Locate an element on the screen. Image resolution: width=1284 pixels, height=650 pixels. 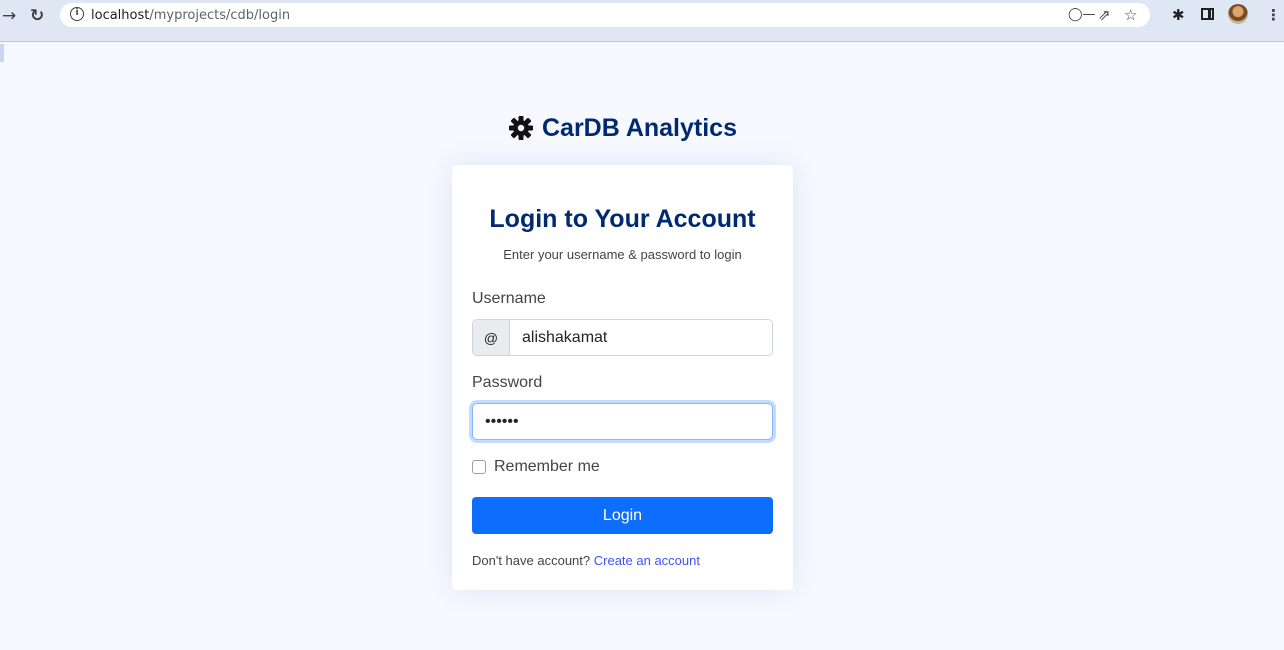
username-label: Username is located at coordinates (509, 298).